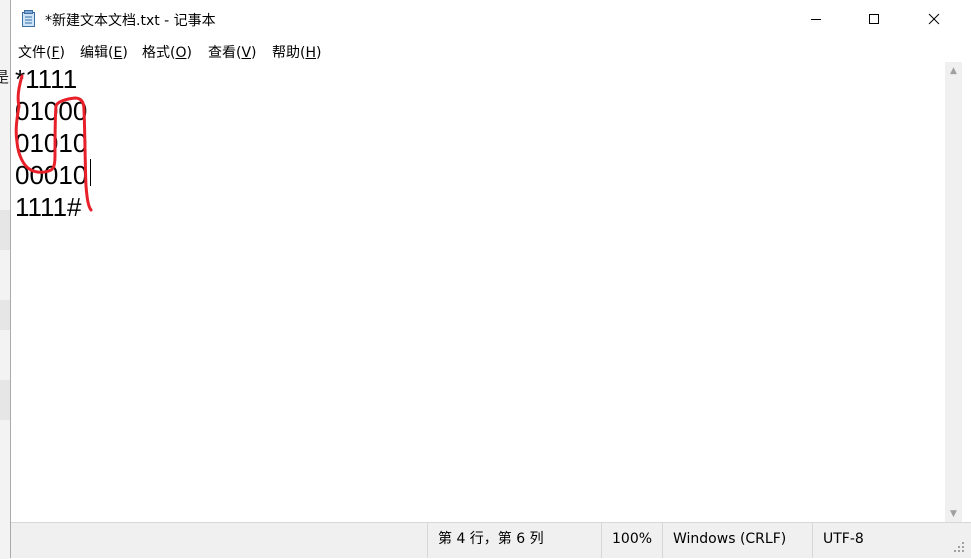 This screenshot has width=971, height=559. Describe the element at coordinates (28, 18) in the screenshot. I see `notepad-icon` at that location.